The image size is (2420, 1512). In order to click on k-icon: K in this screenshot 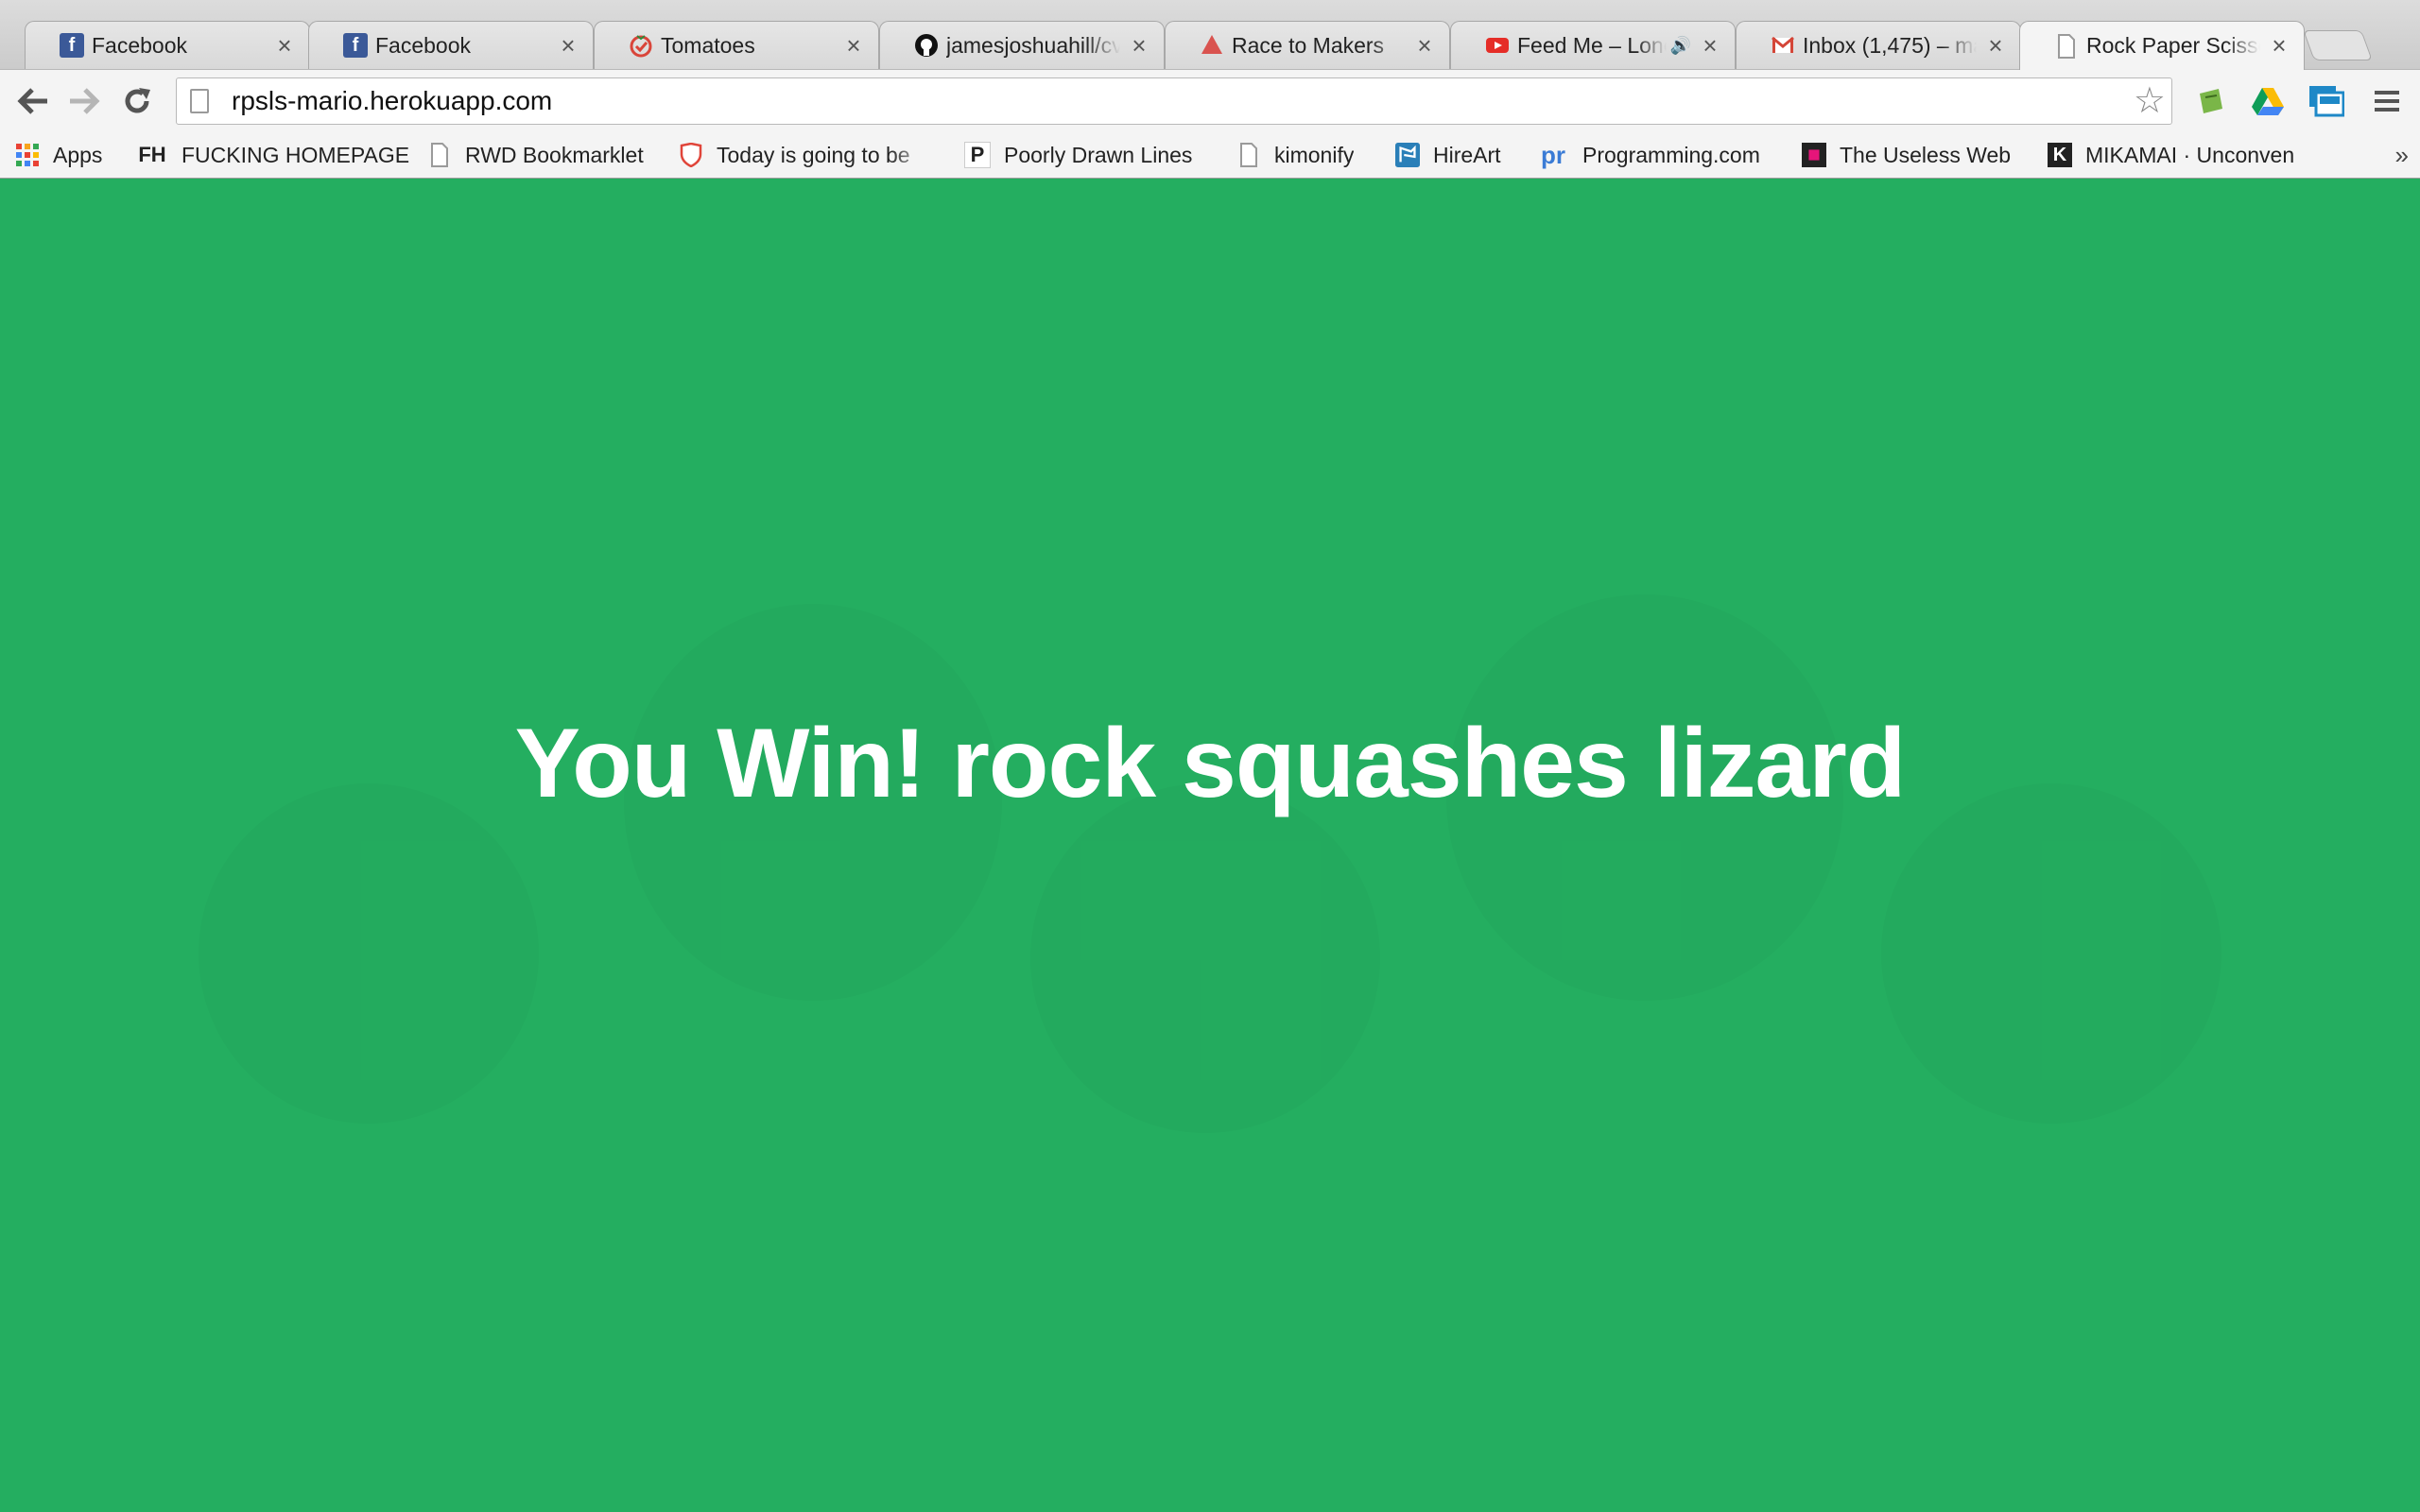, I will do `click(2060, 155)`.